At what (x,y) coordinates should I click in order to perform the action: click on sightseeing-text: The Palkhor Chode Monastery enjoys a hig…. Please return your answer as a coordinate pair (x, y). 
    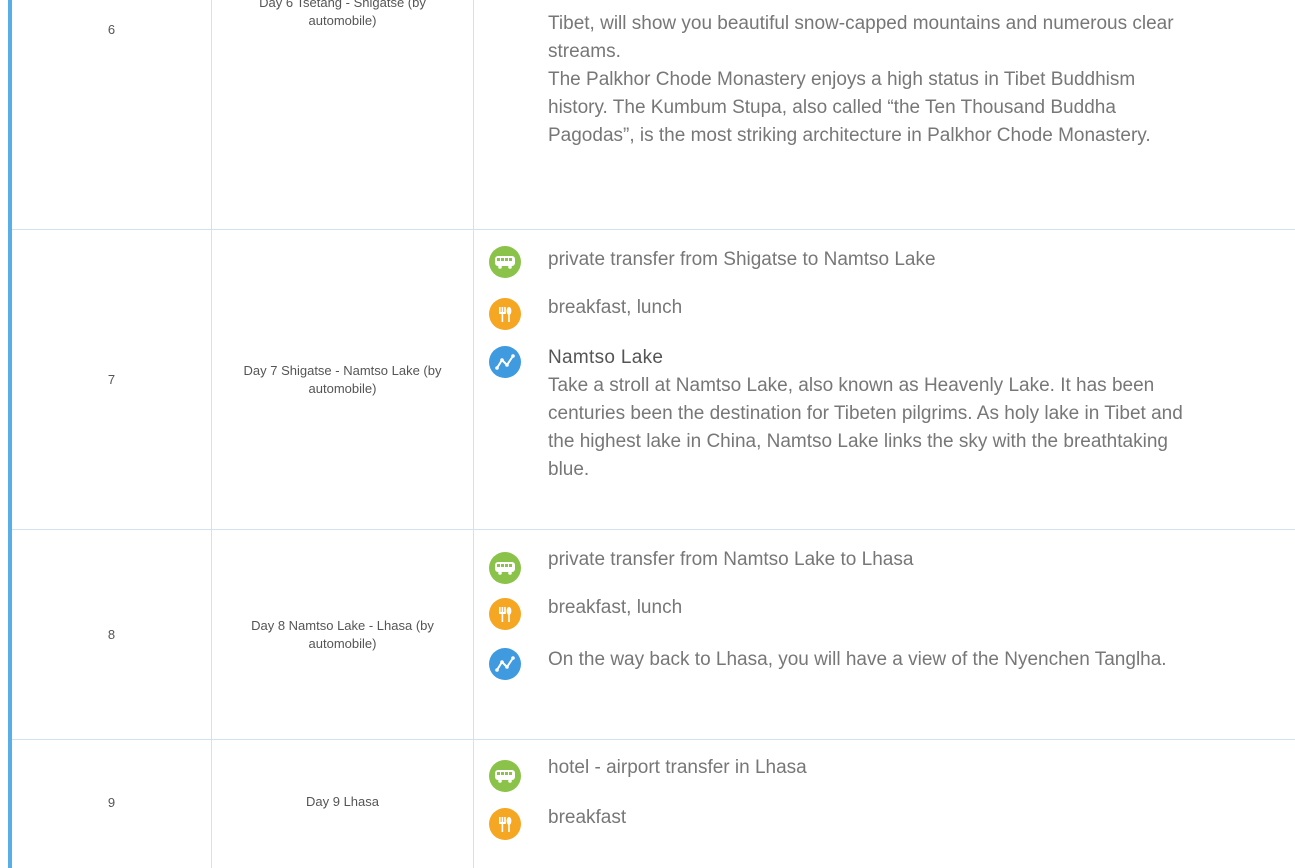
    Looking at the image, I should click on (849, 107).